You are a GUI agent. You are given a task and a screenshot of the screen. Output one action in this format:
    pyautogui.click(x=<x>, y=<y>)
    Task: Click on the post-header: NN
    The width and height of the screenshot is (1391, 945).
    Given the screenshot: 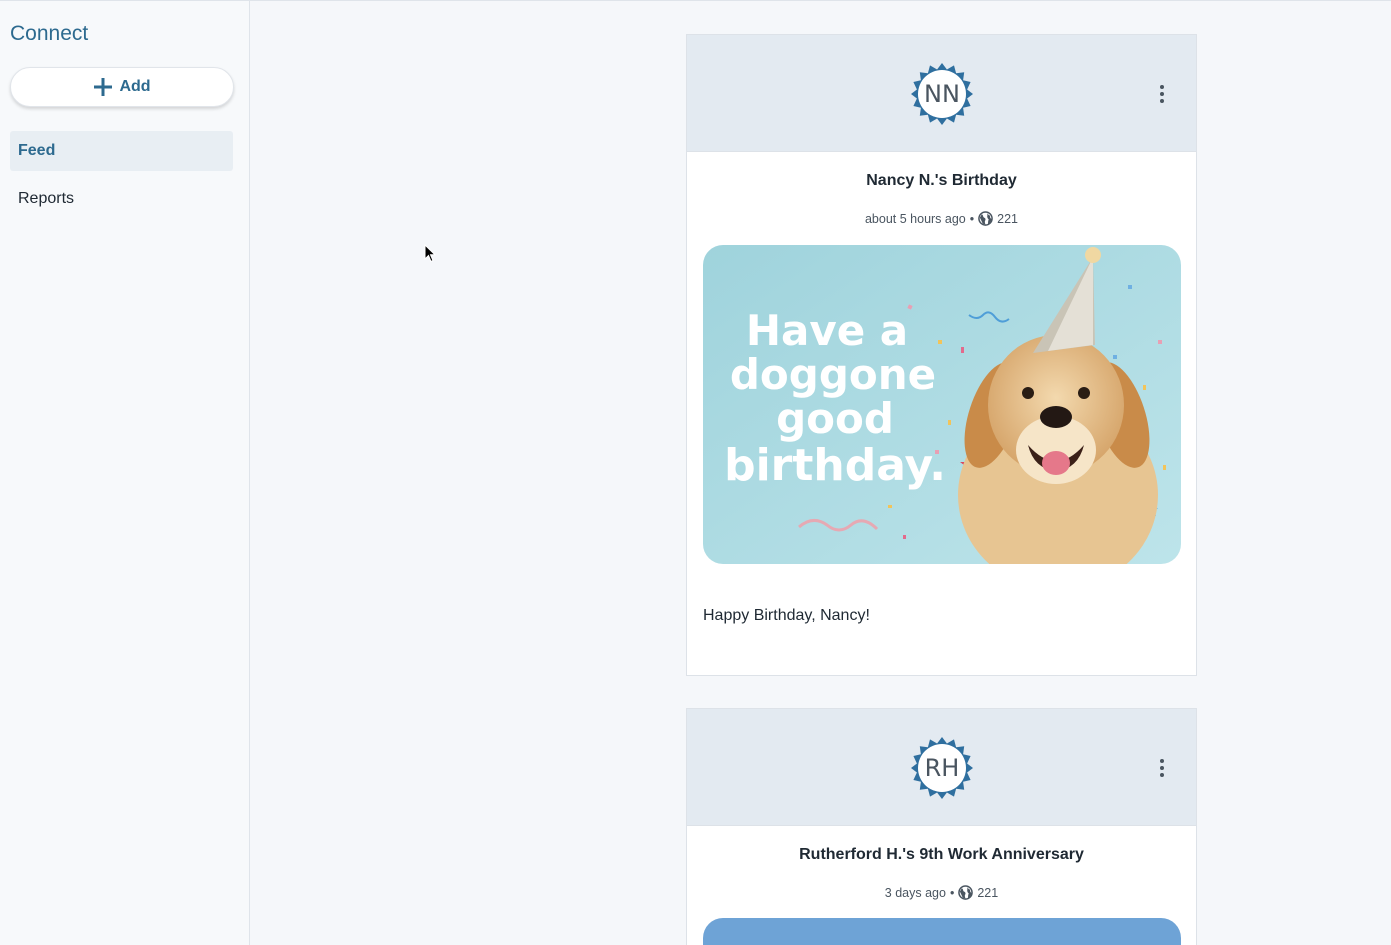 What is the action you would take?
    pyautogui.click(x=941, y=93)
    